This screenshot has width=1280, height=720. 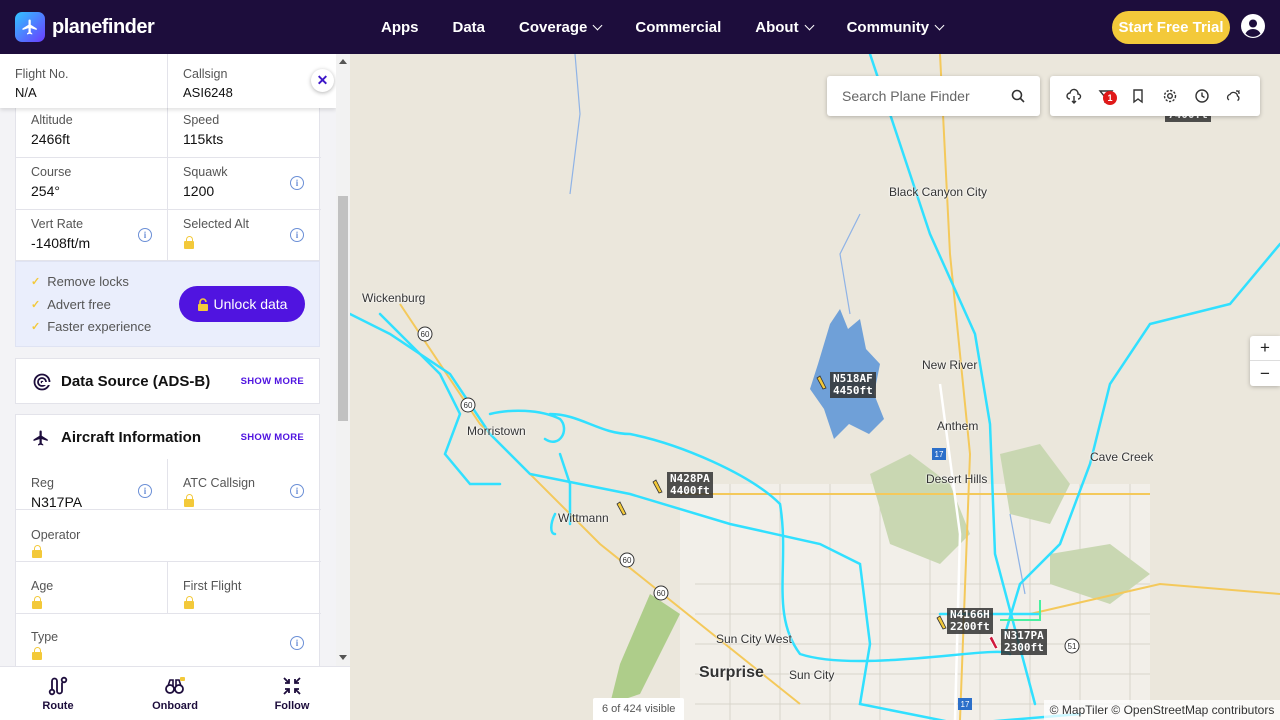 I want to click on map-attribution: © MapTiler © OpenStreetMap contributors, so click(x=1162, y=710).